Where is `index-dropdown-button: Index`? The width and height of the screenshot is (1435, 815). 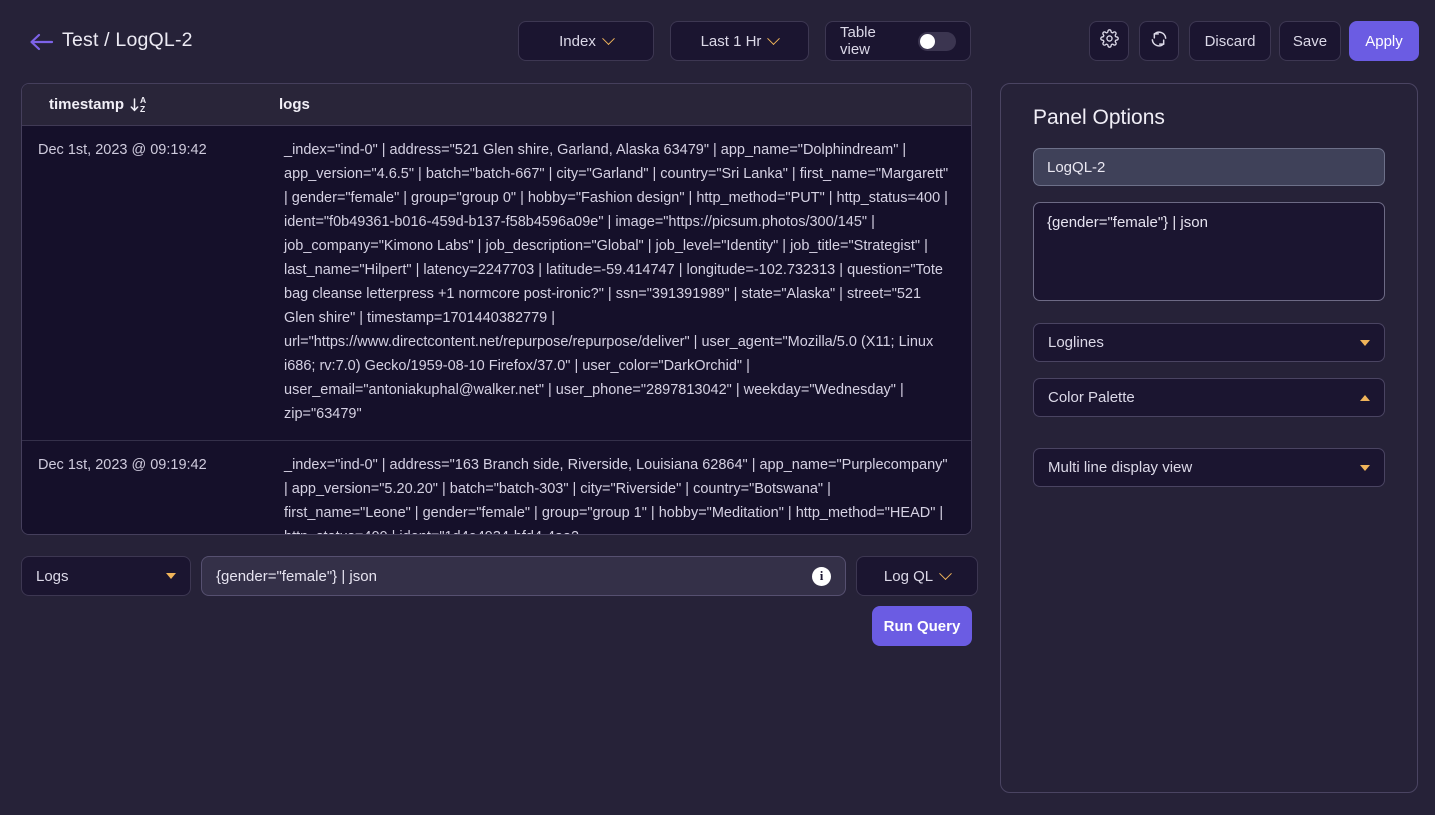
index-dropdown-button: Index is located at coordinates (586, 41).